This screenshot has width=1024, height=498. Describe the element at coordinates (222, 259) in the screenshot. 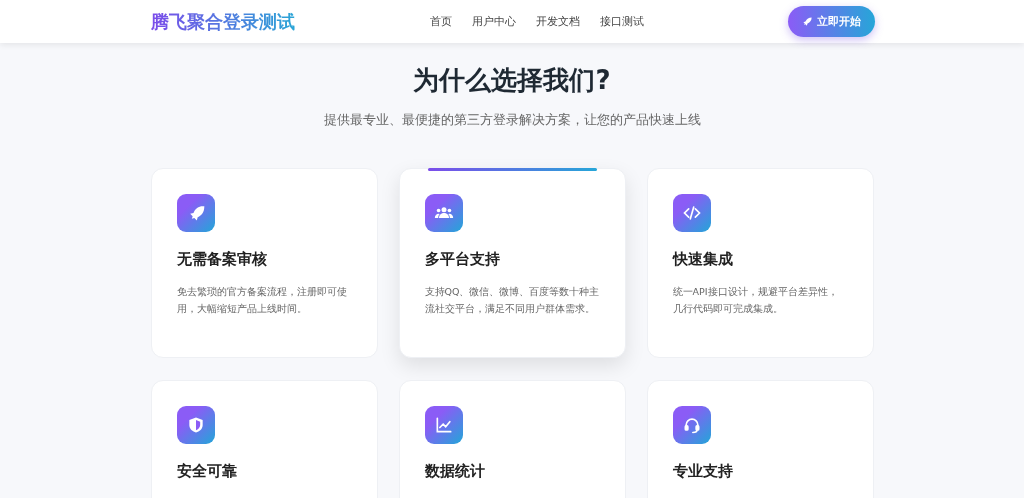

I see `feature-title: 无需备案审核` at that location.